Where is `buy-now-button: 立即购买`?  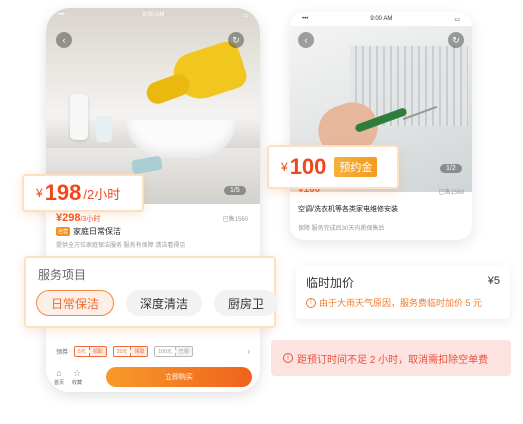
buy-now-button: 立即购买 is located at coordinates (179, 377).